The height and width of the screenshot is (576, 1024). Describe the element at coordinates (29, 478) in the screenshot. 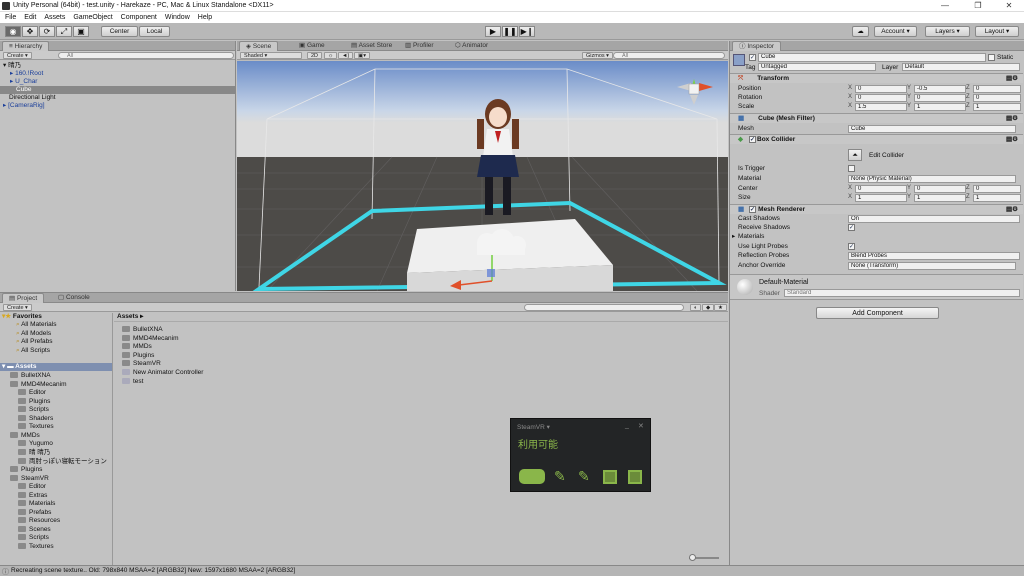

I see `tree-folder: SteamVR` at that location.